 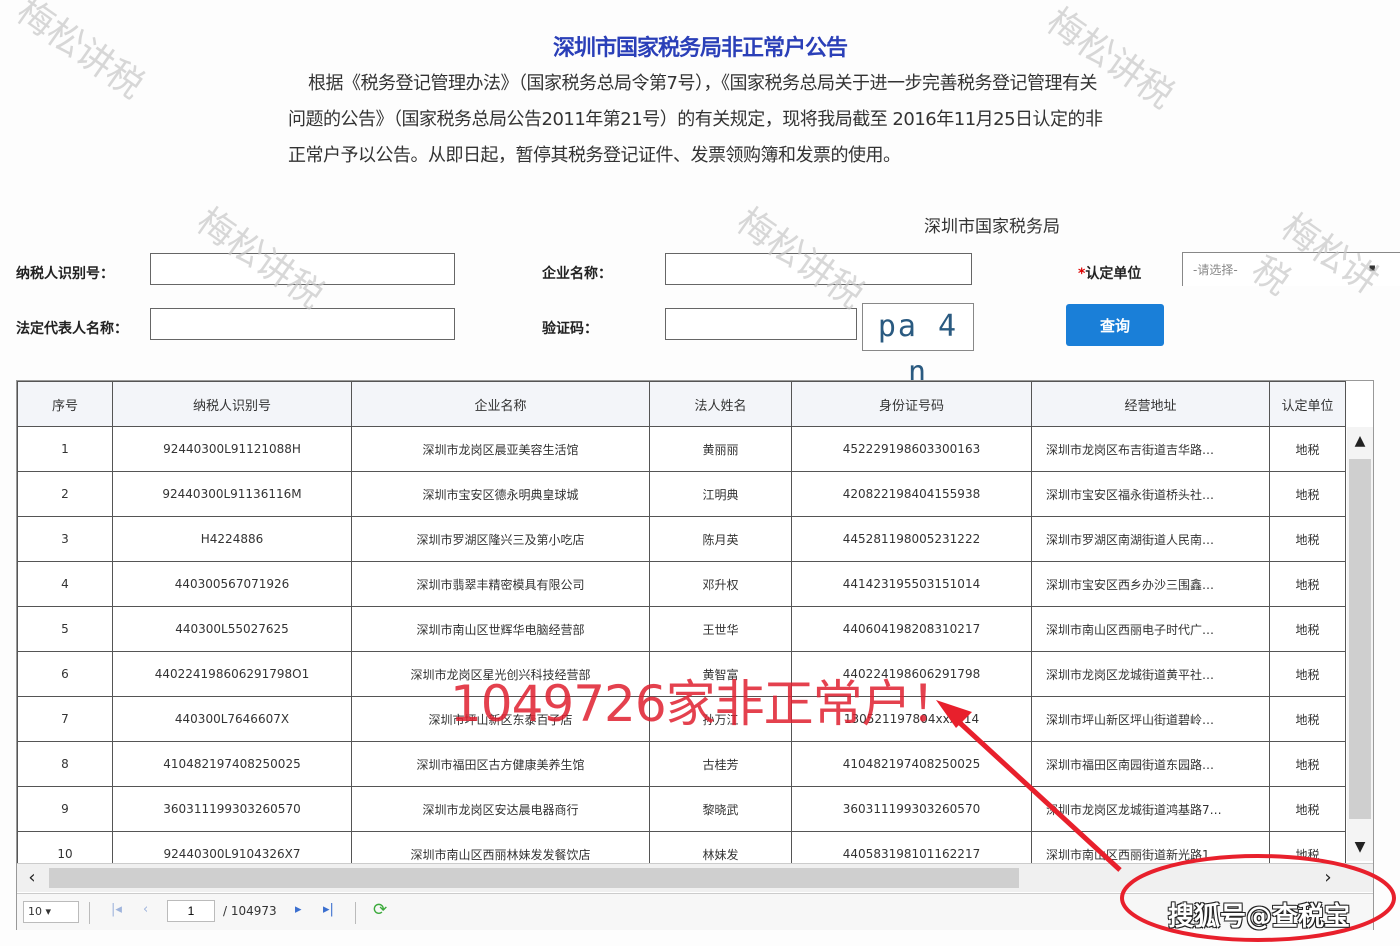 What do you see at coordinates (500, 404) in the screenshot?
I see `column-header-company-name: 企业名称` at bounding box center [500, 404].